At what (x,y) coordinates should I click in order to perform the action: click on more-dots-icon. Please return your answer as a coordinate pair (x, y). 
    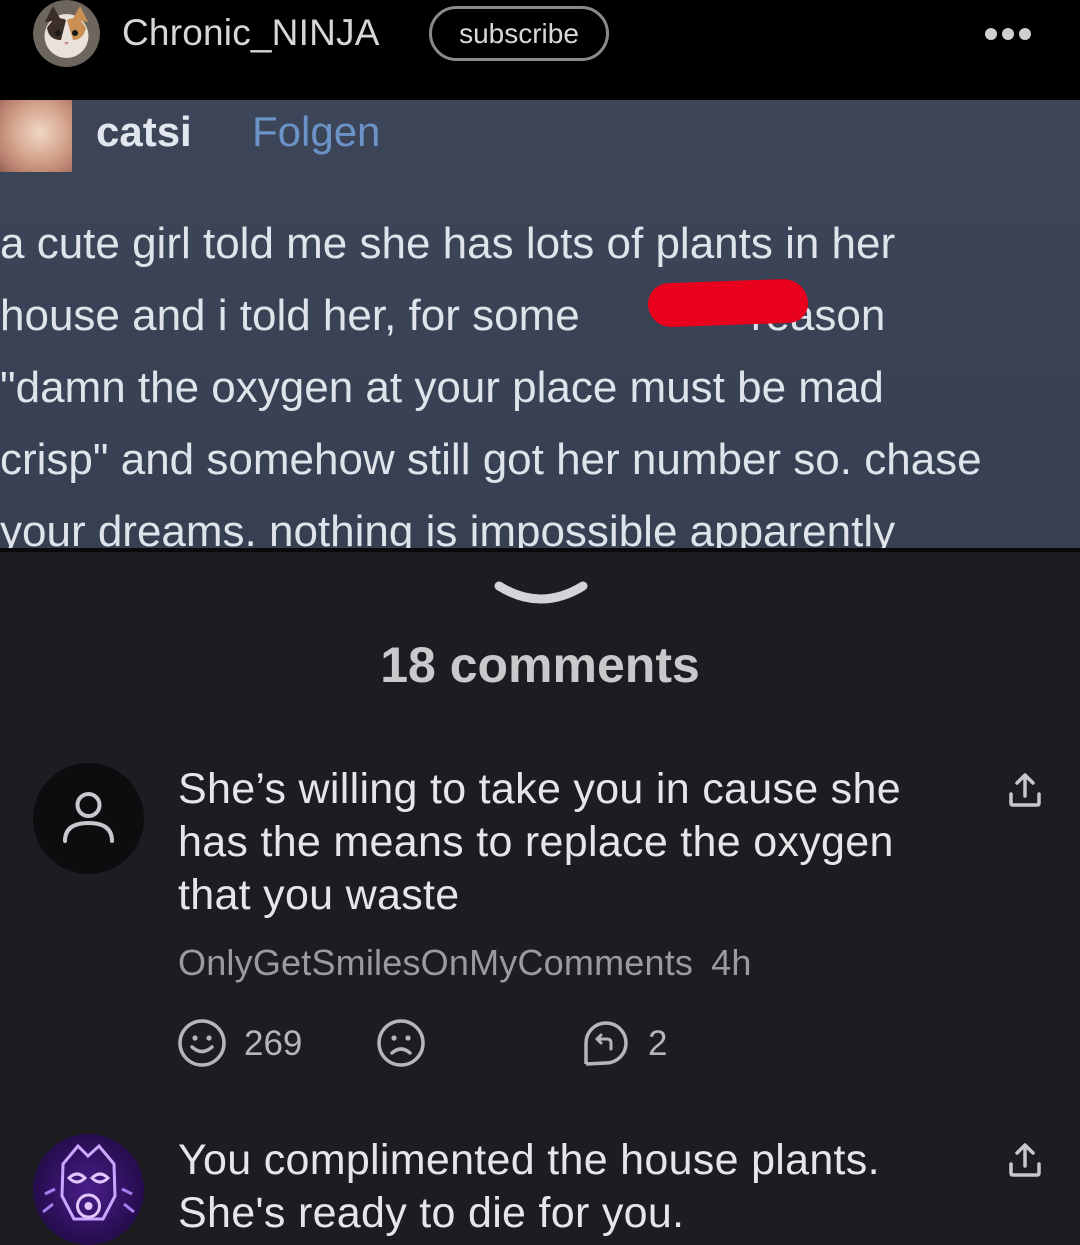
    Looking at the image, I should click on (1008, 34).